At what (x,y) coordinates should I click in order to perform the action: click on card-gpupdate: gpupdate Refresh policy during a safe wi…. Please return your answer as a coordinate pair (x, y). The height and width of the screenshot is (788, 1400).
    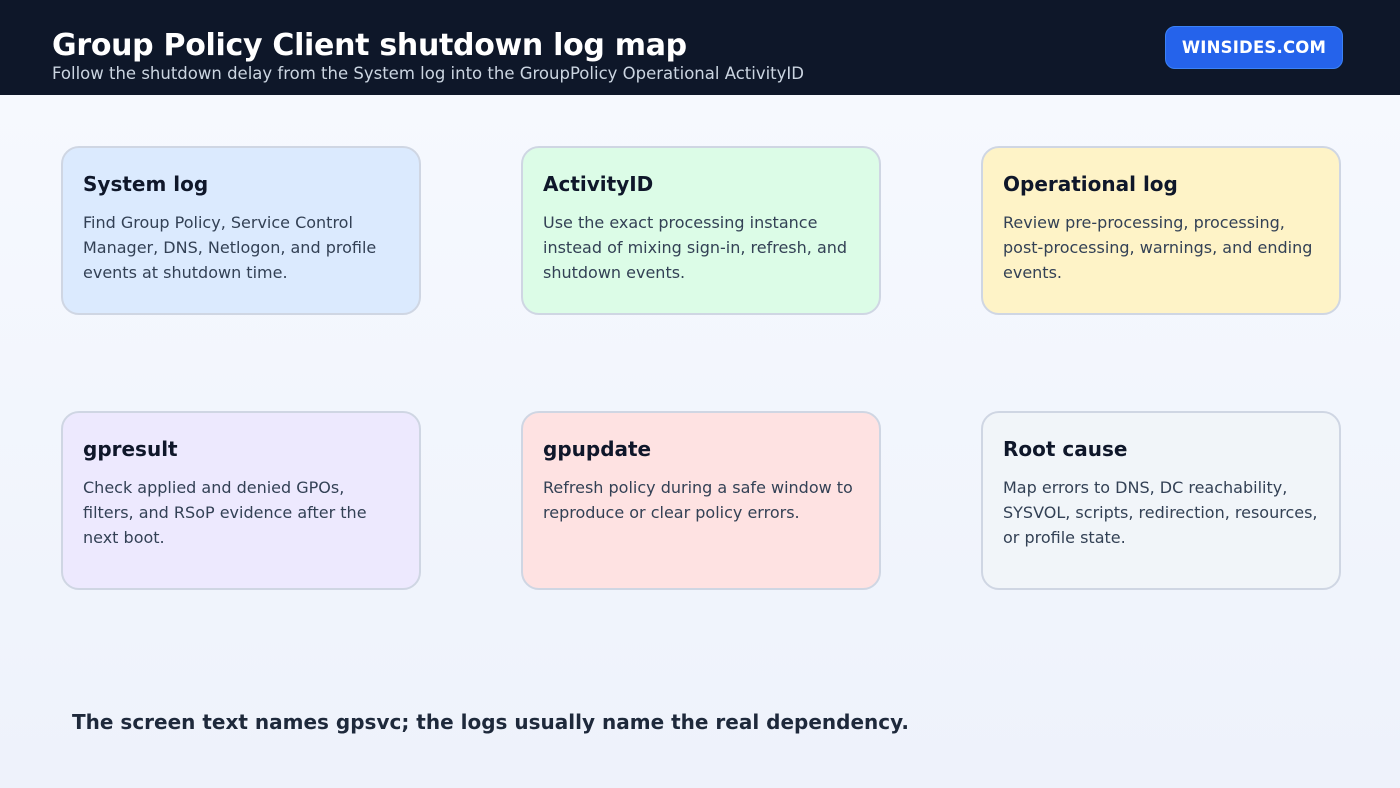
    Looking at the image, I should click on (701, 500).